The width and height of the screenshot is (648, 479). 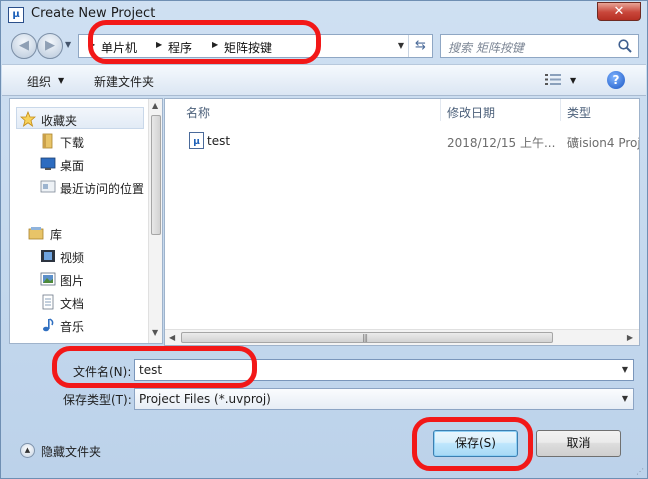 I want to click on sort-indicator-icon: ˆ, so click(x=306, y=102).